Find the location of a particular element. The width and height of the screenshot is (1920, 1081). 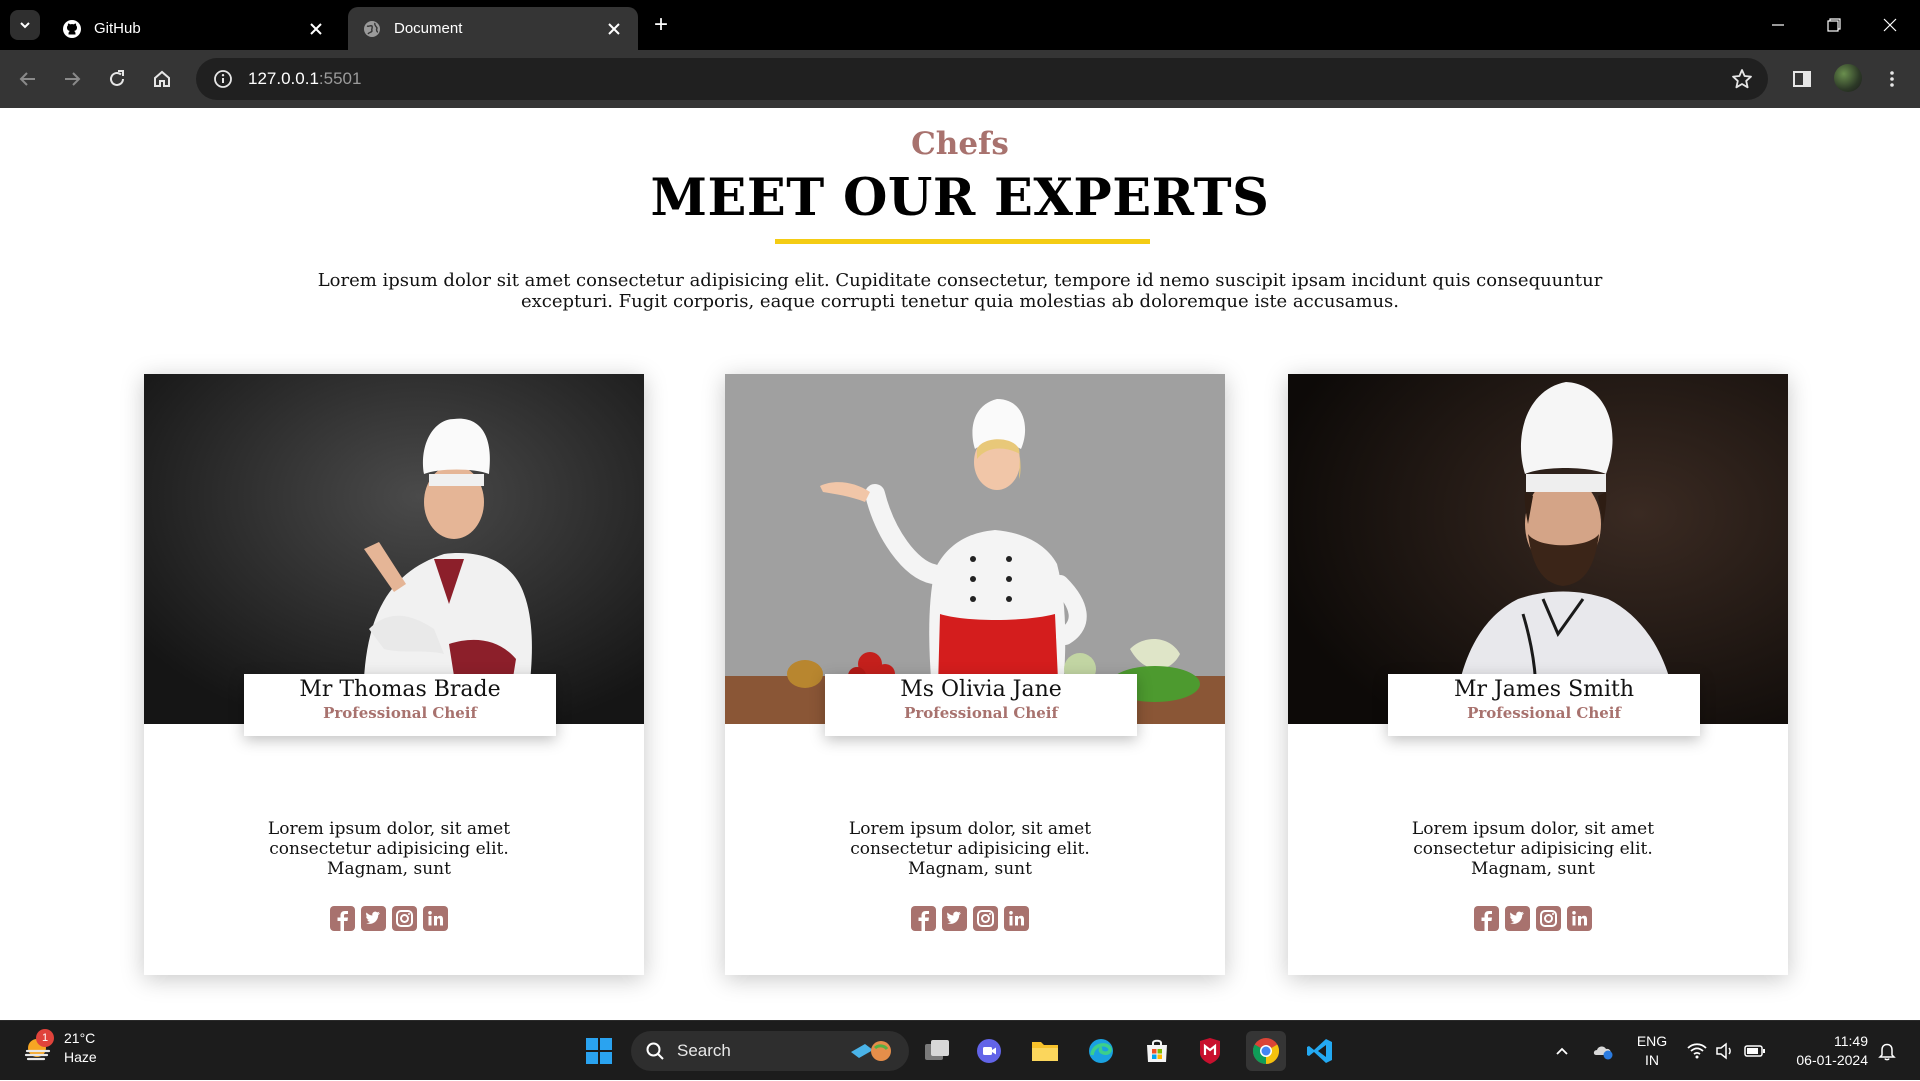

clock-date: 06-01-2024 is located at coordinates (1832, 1060).